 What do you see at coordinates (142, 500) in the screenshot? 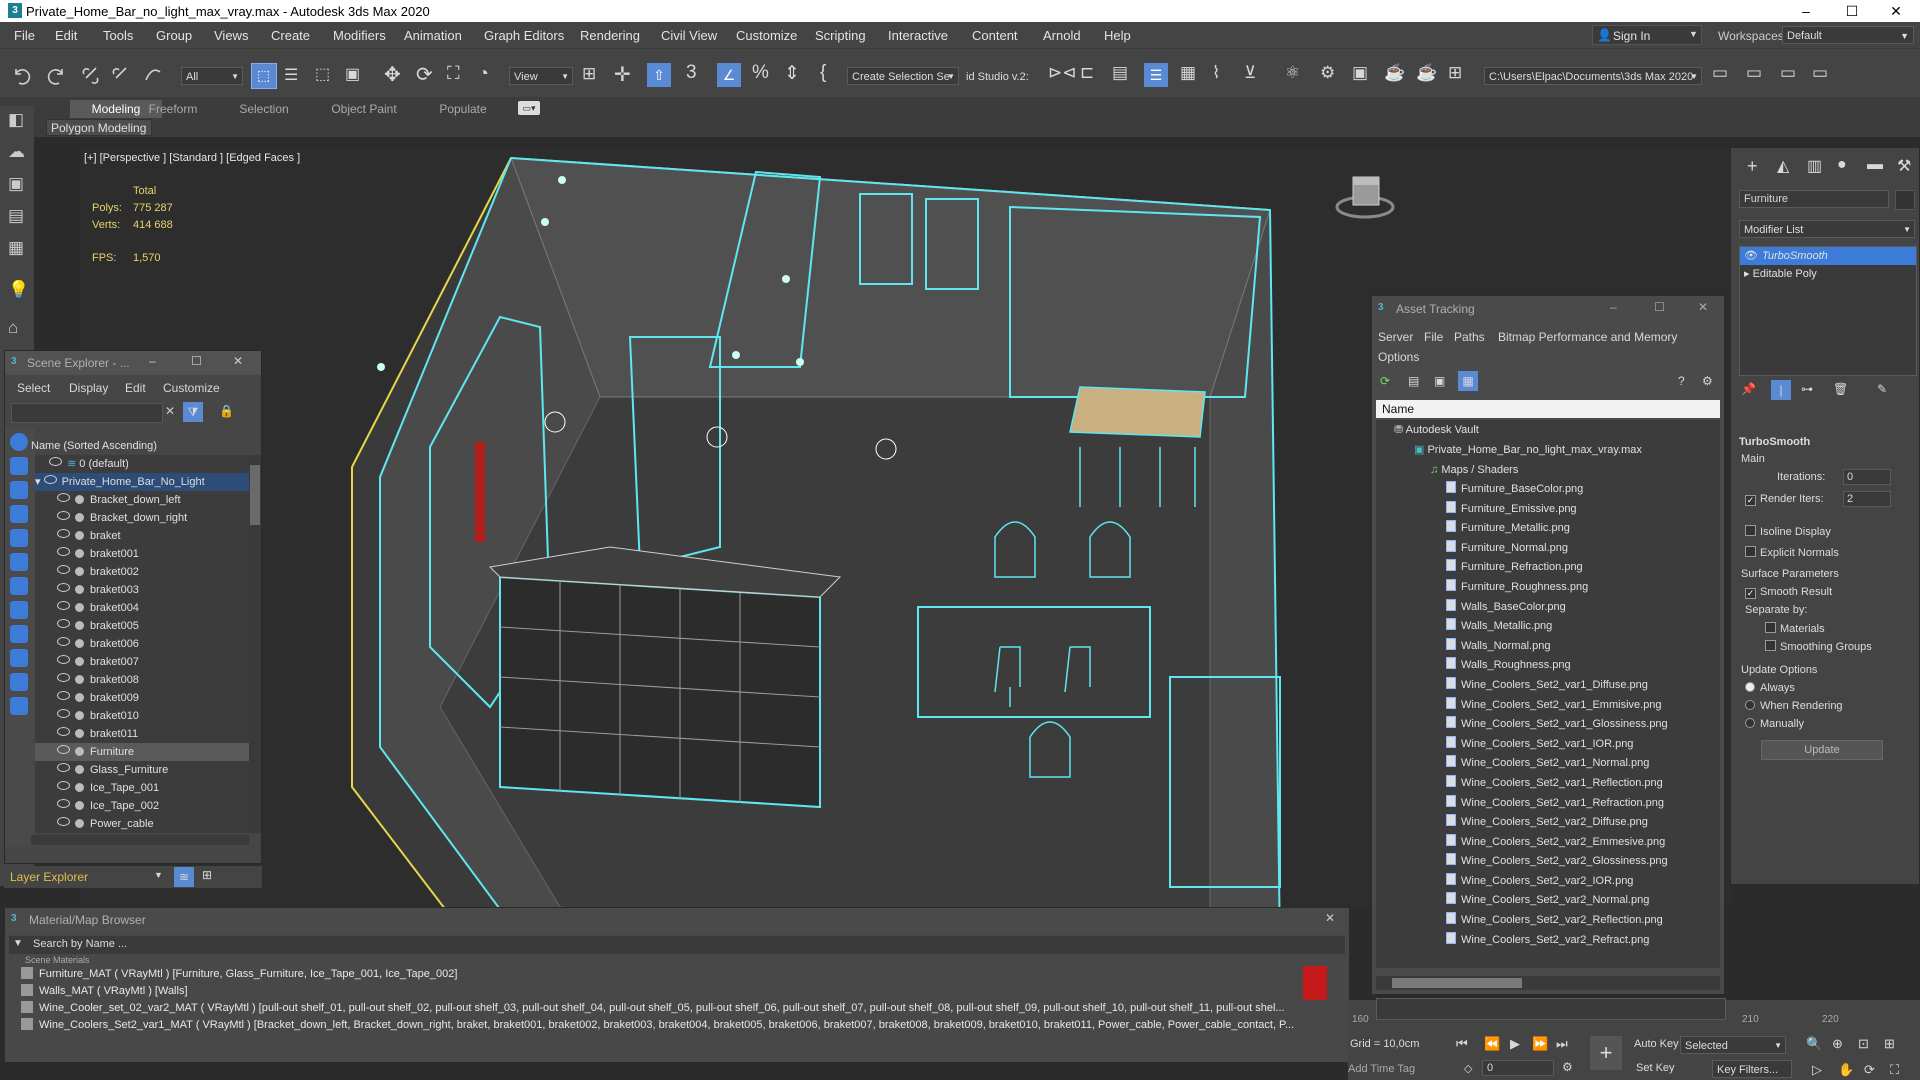
I see `tree-item: Bracket_down_left` at bounding box center [142, 500].